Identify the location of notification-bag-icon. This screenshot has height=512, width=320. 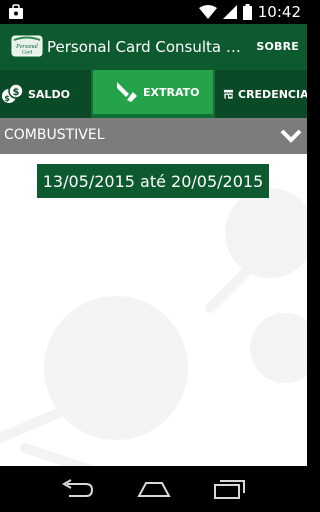
(16, 11).